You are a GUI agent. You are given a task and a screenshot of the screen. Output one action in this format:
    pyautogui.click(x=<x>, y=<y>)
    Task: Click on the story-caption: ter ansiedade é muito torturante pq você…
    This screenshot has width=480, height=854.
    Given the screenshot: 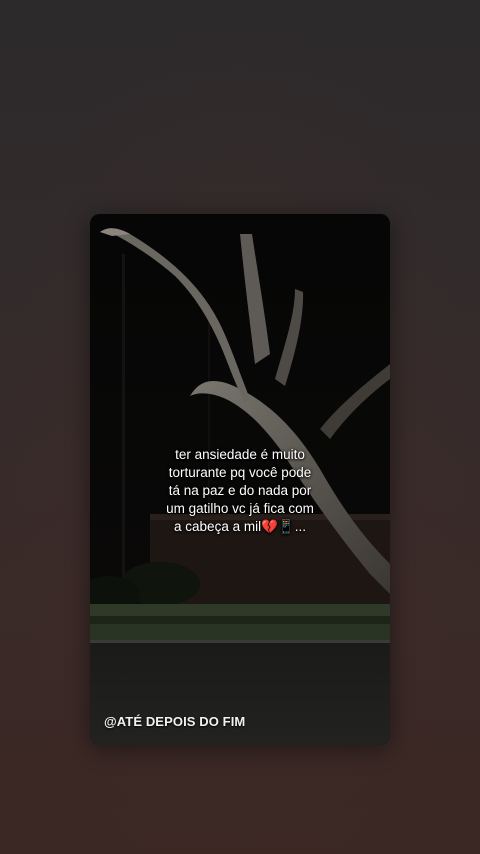 What is the action you would take?
    pyautogui.click(x=240, y=491)
    